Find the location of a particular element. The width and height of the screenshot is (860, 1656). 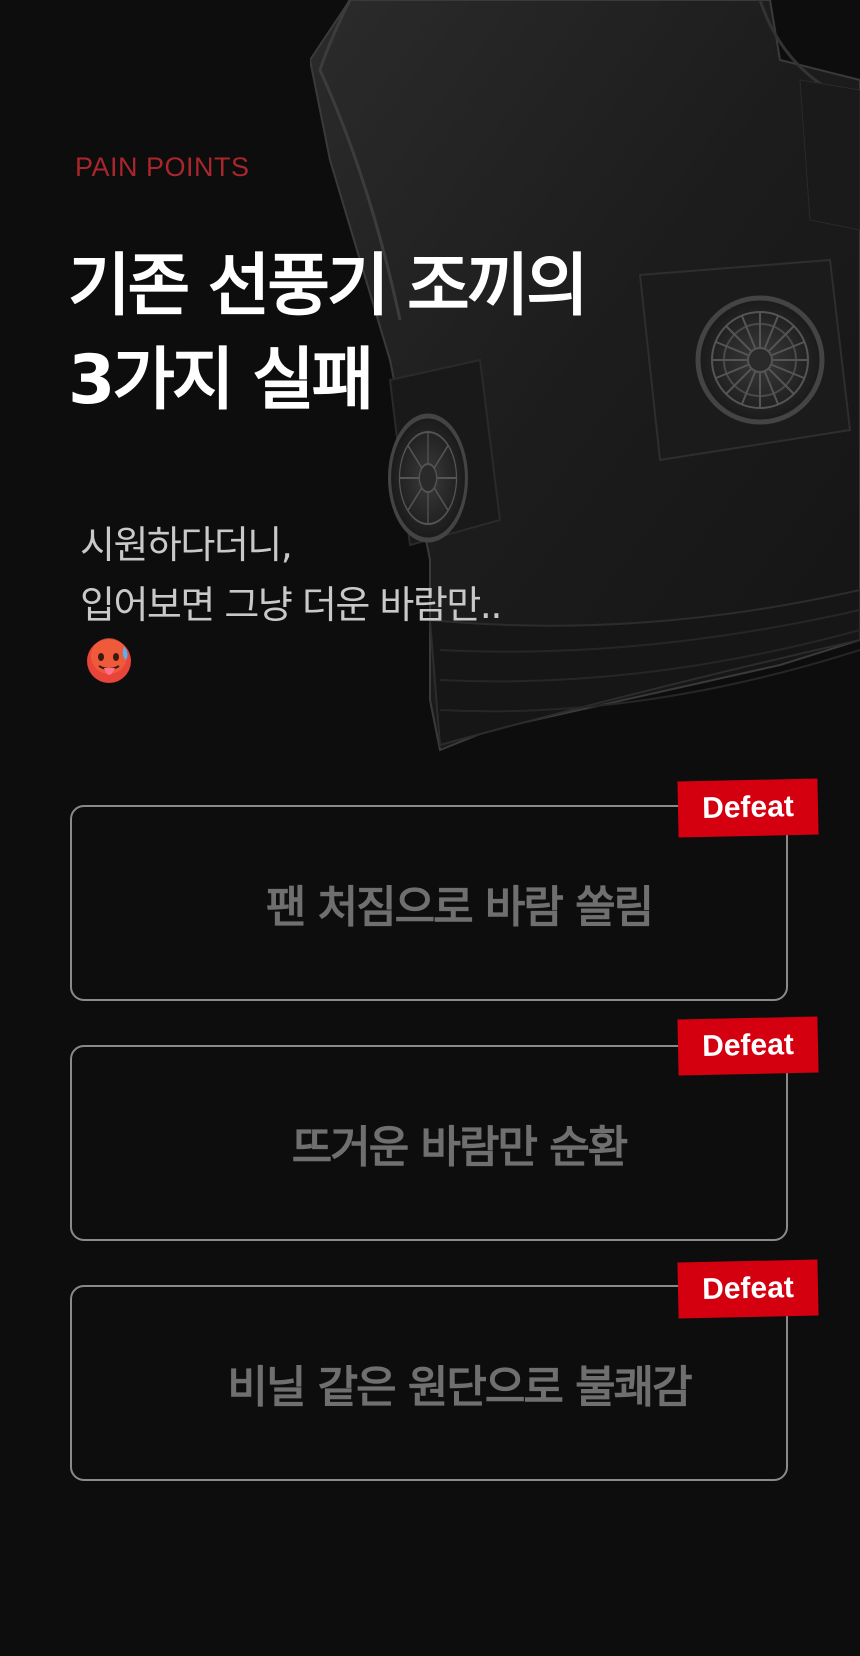

subcopy-line-1: 시원하다더니, is located at coordinates (186, 545).